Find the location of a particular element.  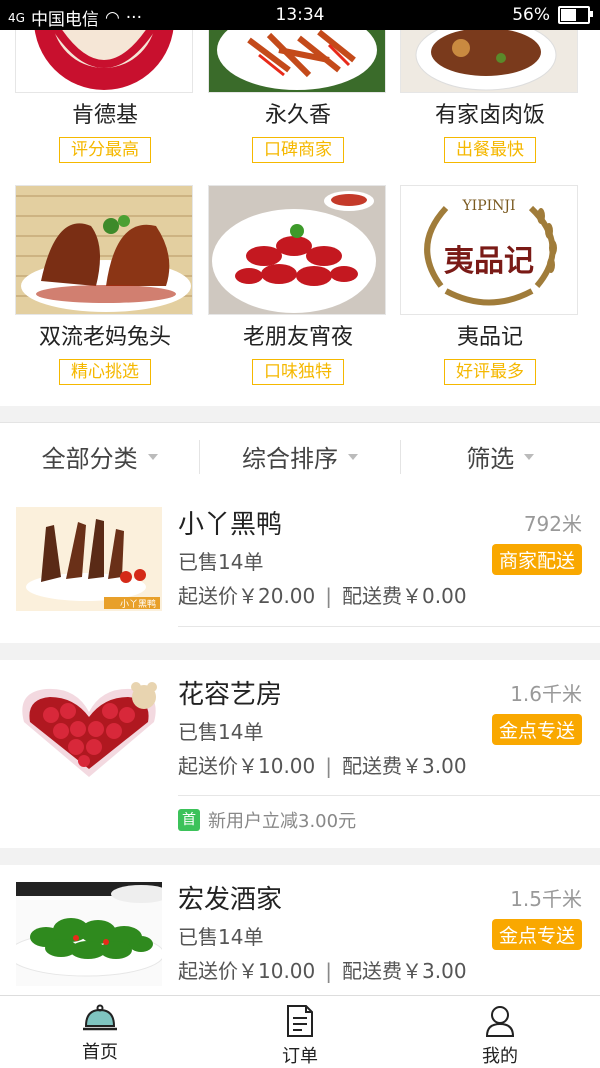

filter-dropdown: 筛选 is located at coordinates (500, 457).